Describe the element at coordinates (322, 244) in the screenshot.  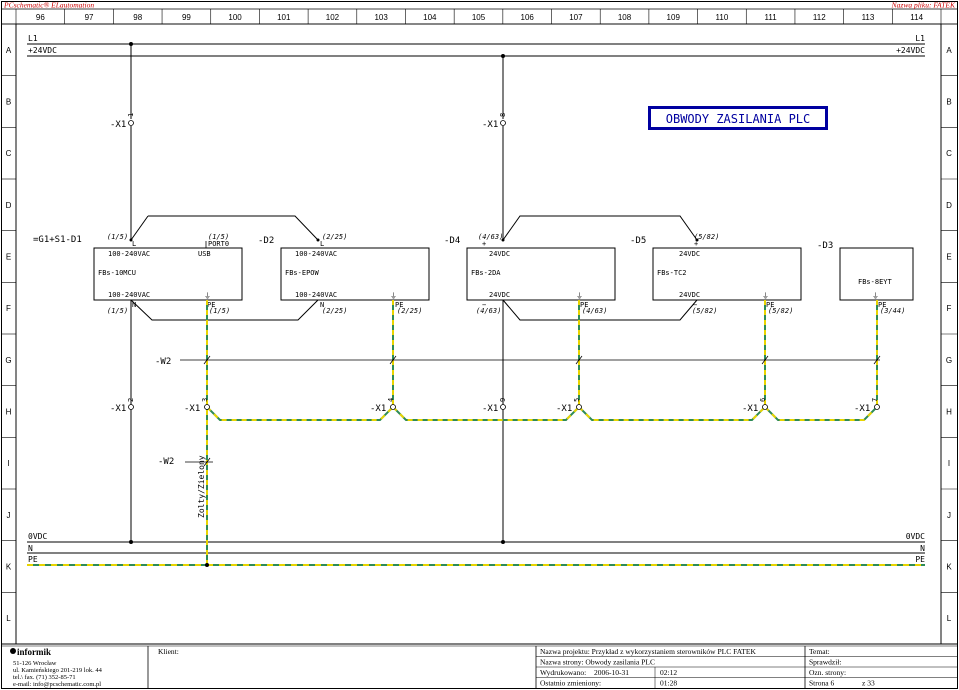
I see `d2-top-l: L` at that location.